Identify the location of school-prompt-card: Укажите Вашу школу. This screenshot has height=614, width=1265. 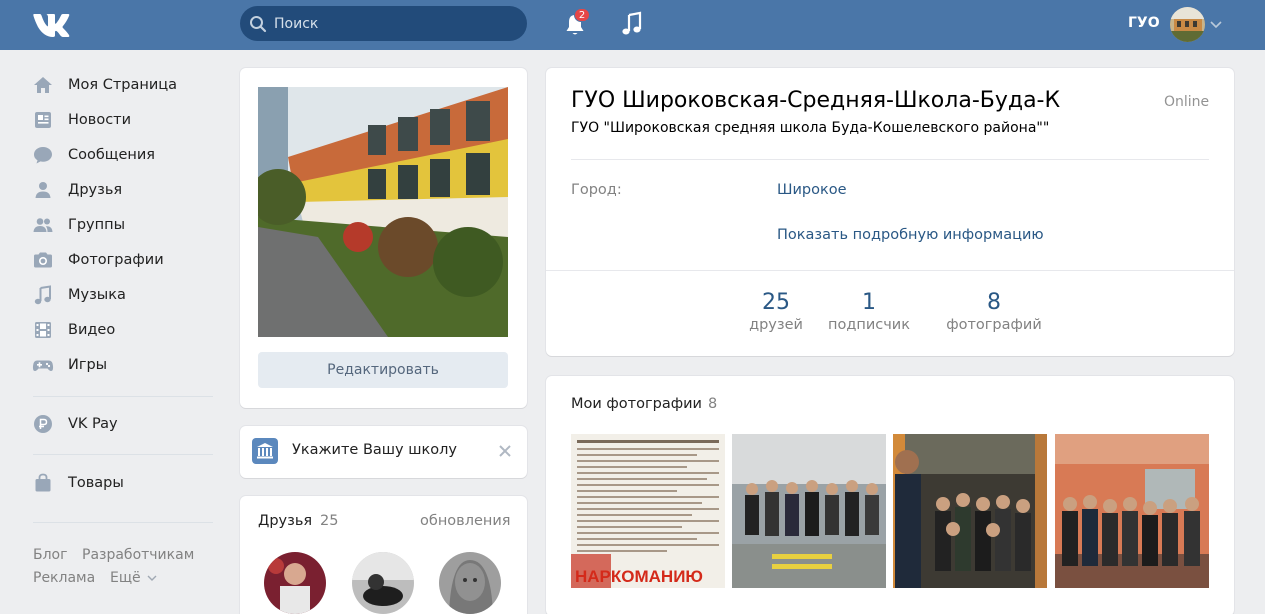
(383, 452).